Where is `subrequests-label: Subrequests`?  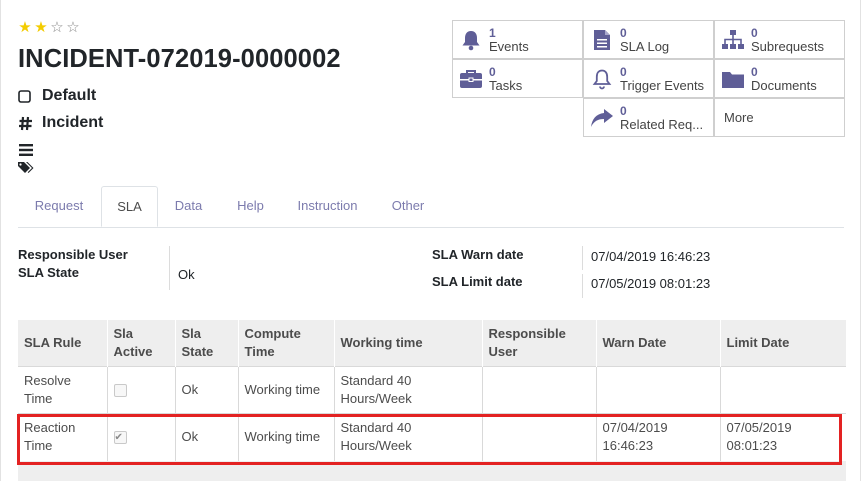 subrequests-label: Subrequests is located at coordinates (787, 46).